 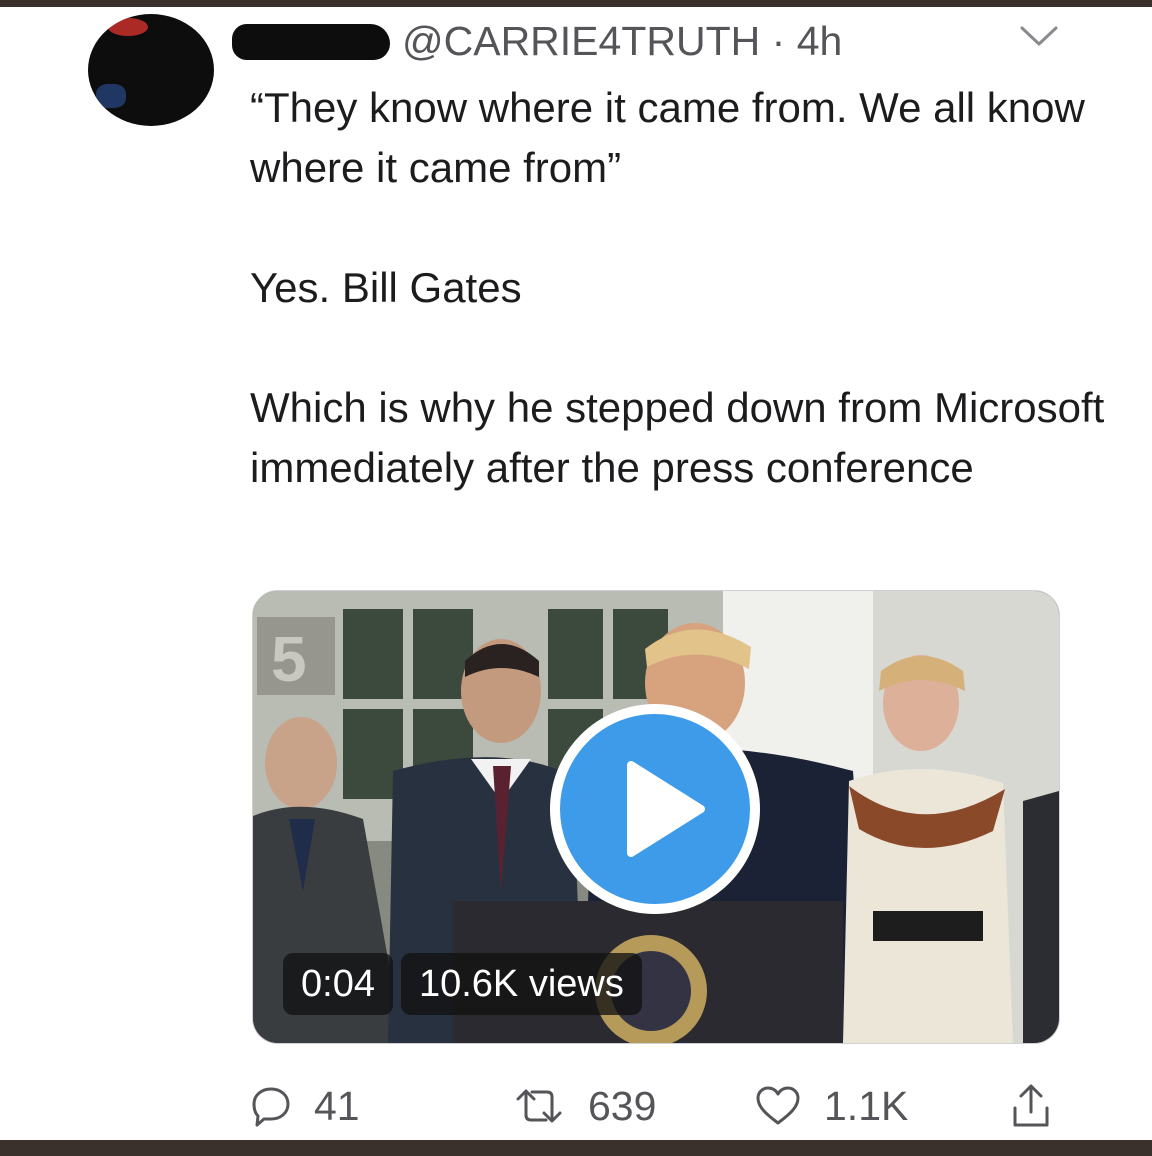 What do you see at coordinates (289, 659) in the screenshot?
I see `svg-text: 5` at bounding box center [289, 659].